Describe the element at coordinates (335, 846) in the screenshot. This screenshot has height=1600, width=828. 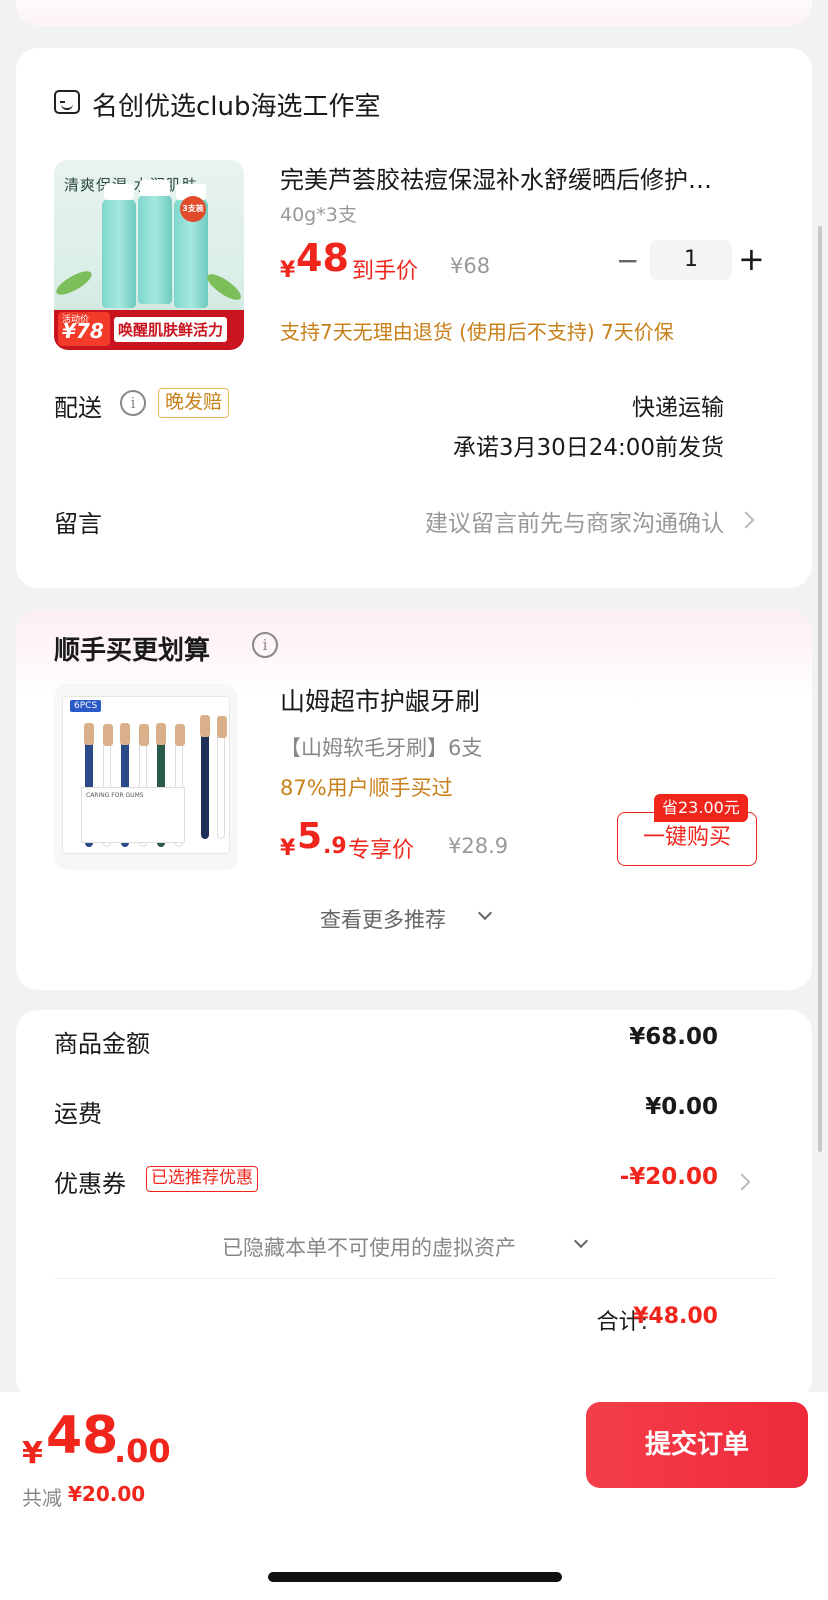
I see `addon-price-decimal: .9` at that location.